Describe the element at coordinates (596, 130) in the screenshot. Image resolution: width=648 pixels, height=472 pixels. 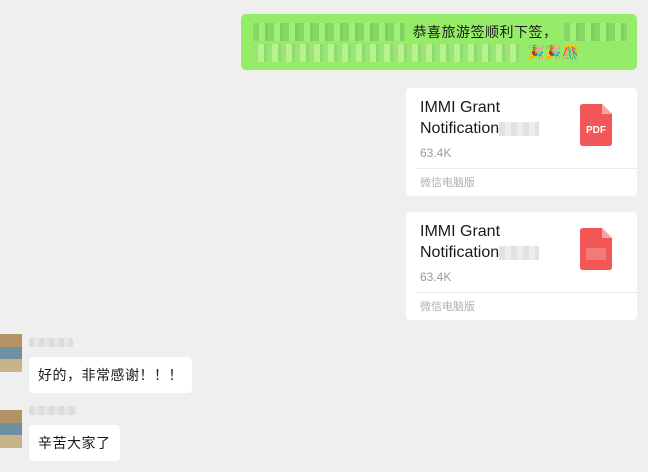
I see `pdf-icon-label: PDF` at that location.